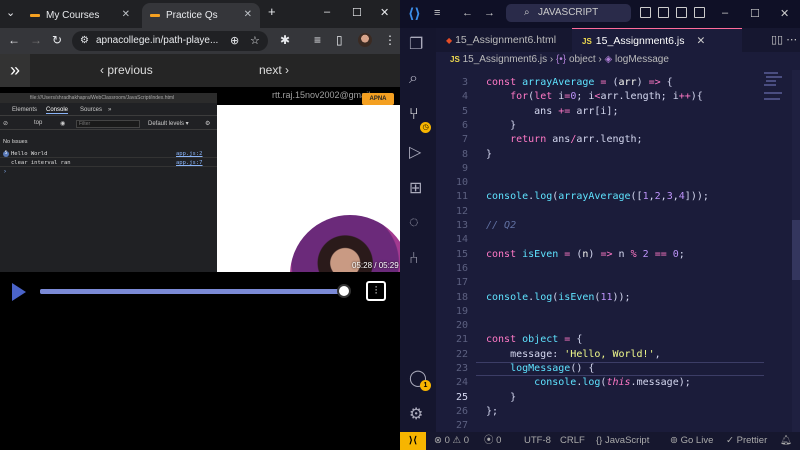  What do you see at coordinates (168, 124) in the screenshot?
I see `log-levels-select: Default levels ▾` at bounding box center [168, 124].